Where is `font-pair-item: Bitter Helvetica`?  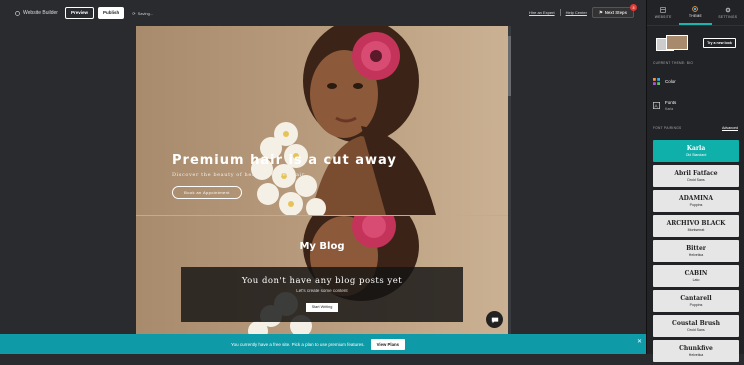
font-pair-item: Bitter Helvetica is located at coordinates (696, 251).